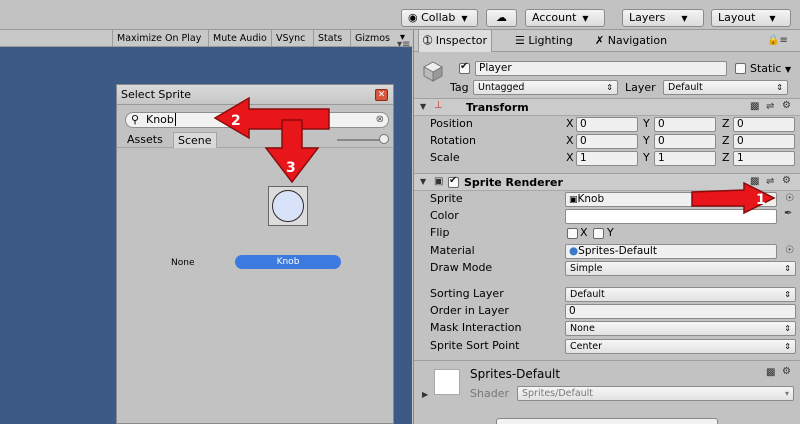  Describe the element at coordinates (545, 87) in the screenshot. I see `tag-dropdown: Untagged ⇕` at that location.